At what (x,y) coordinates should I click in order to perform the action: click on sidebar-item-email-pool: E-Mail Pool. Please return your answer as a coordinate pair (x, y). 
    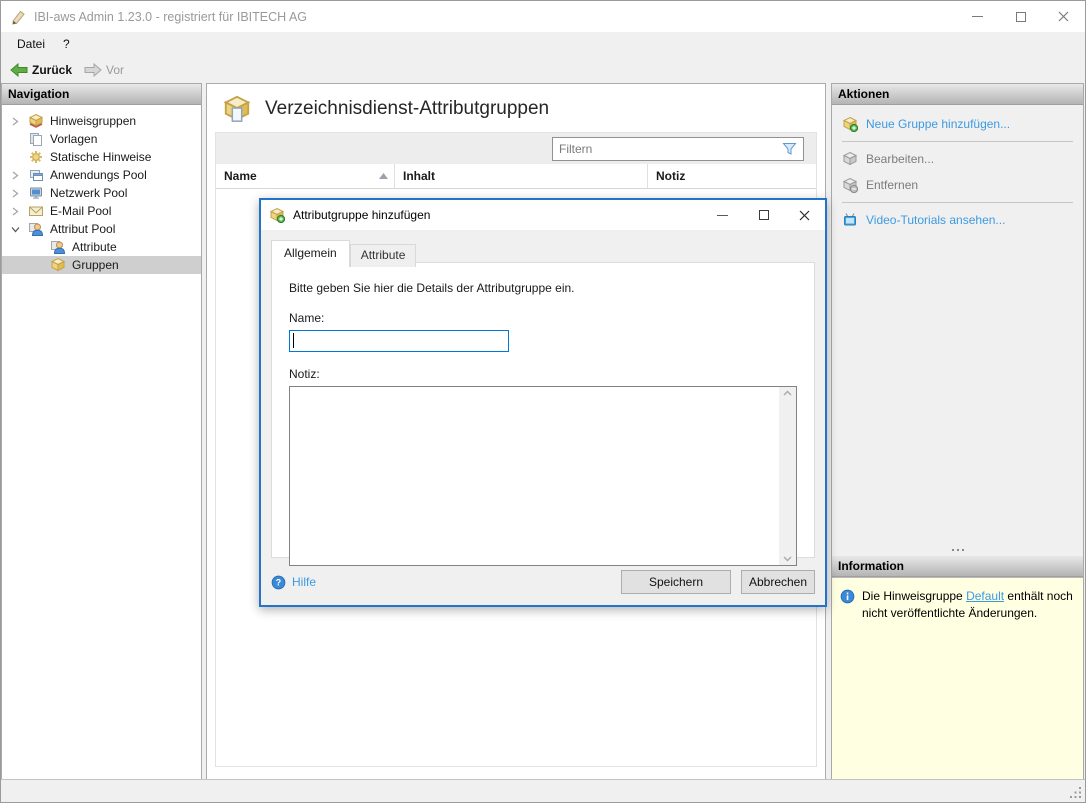
    Looking at the image, I should click on (101, 211).